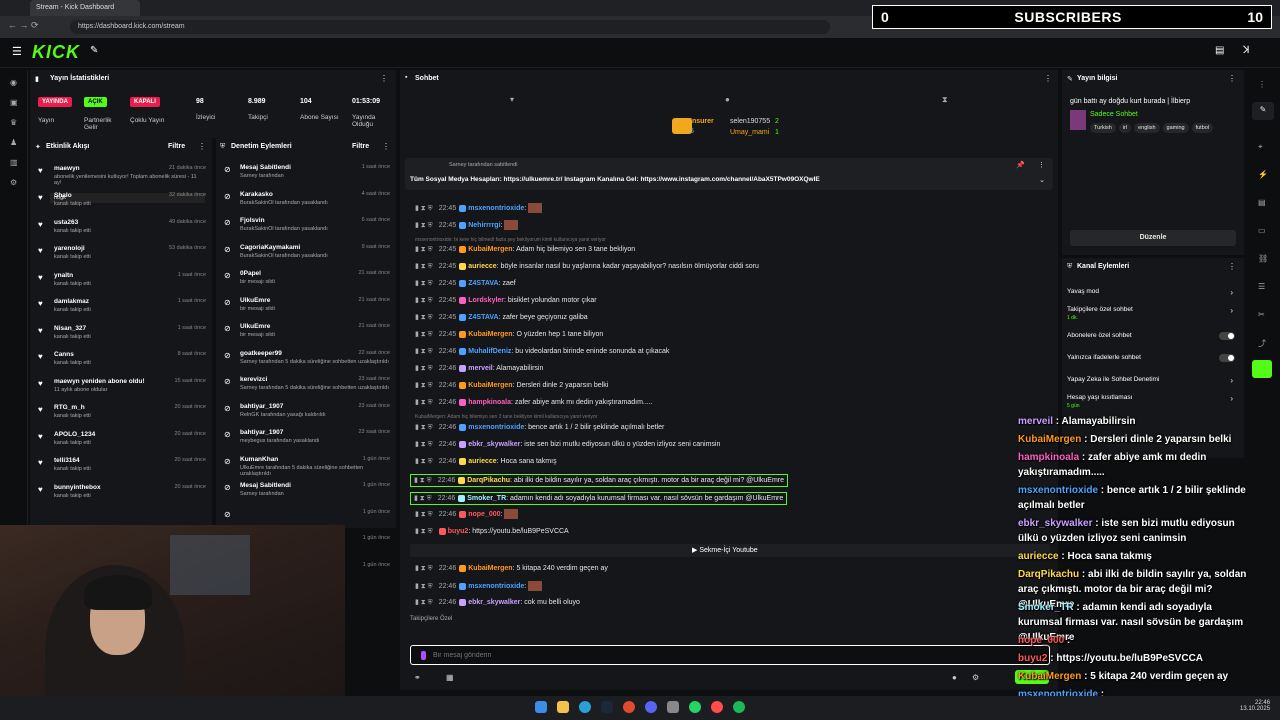 The width and height of the screenshot is (1280, 720). Describe the element at coordinates (1261, 286) in the screenshot. I see `list-icon: ☰` at that location.